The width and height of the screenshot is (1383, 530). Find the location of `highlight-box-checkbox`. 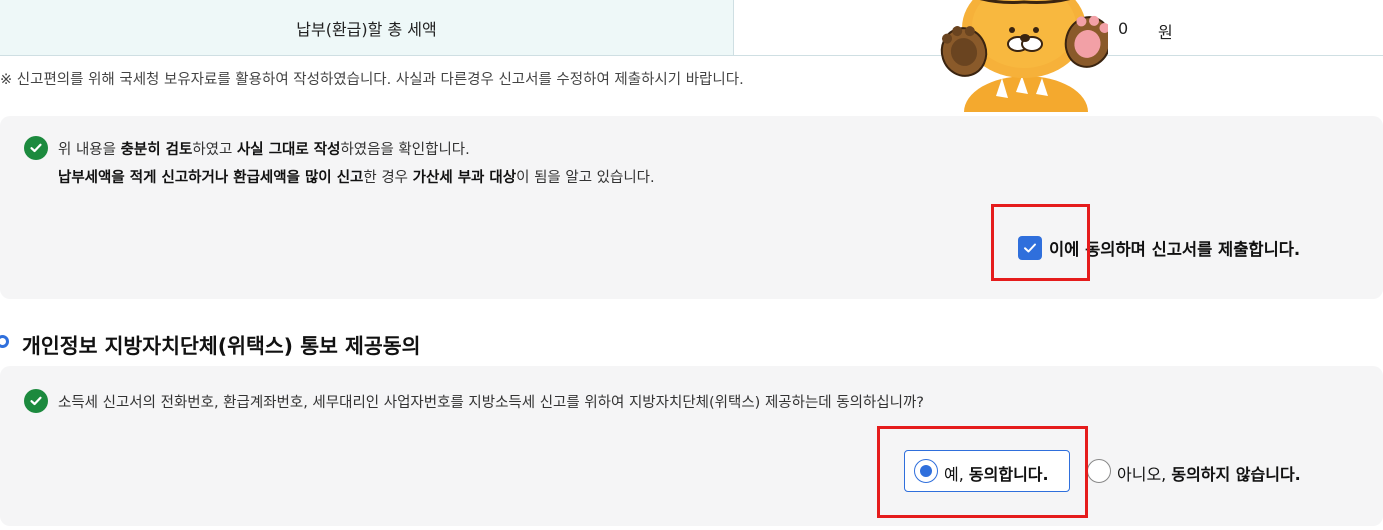

highlight-box-checkbox is located at coordinates (1040, 242).